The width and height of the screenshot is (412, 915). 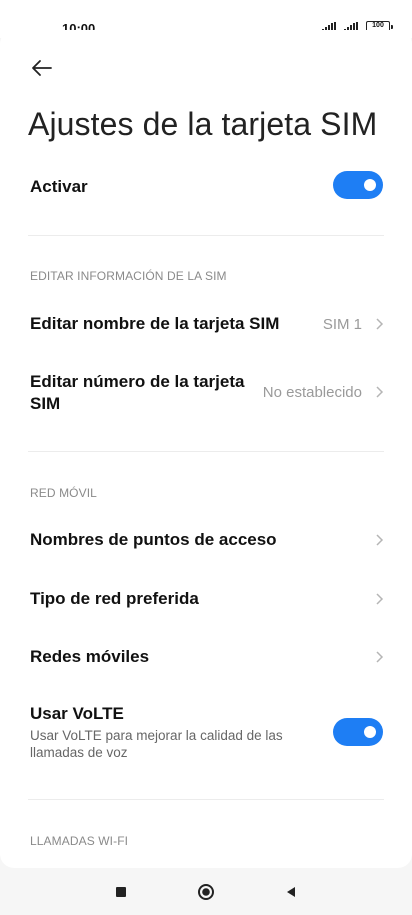 I want to click on edit-sim-number-value: No establecido, so click(x=312, y=392).